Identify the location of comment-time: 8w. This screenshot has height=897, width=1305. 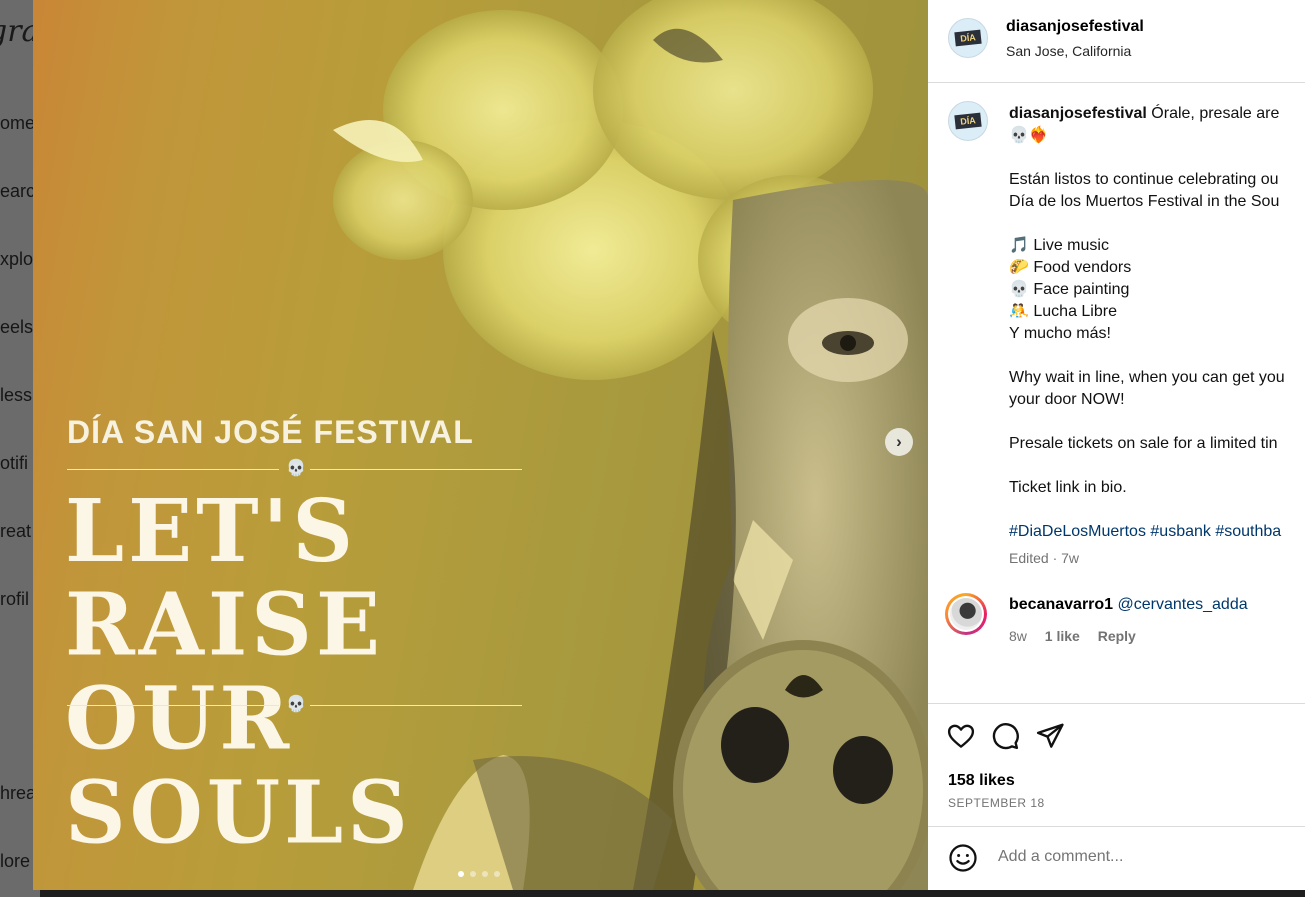
(1018, 636).